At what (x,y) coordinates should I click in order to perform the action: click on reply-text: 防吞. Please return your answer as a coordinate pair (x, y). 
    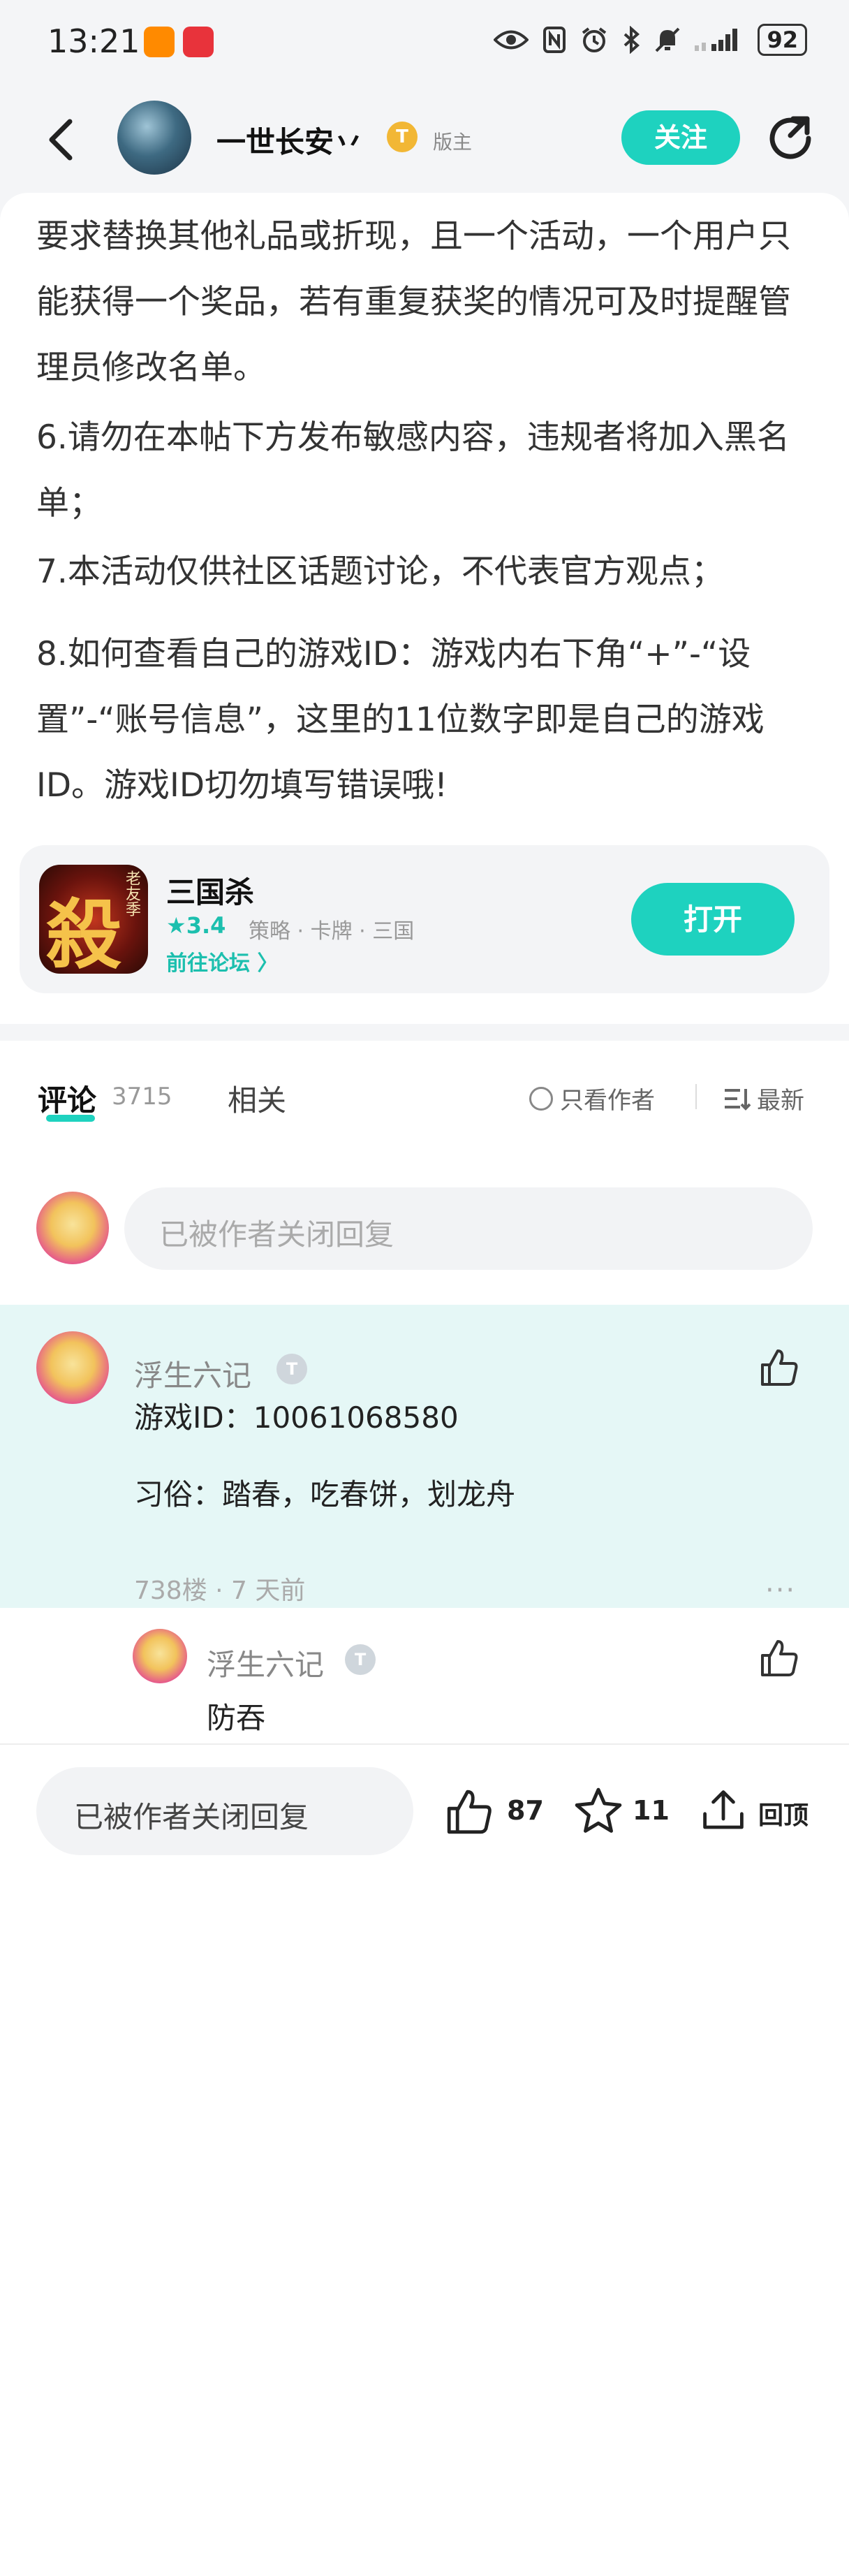
    Looking at the image, I should click on (236, 1718).